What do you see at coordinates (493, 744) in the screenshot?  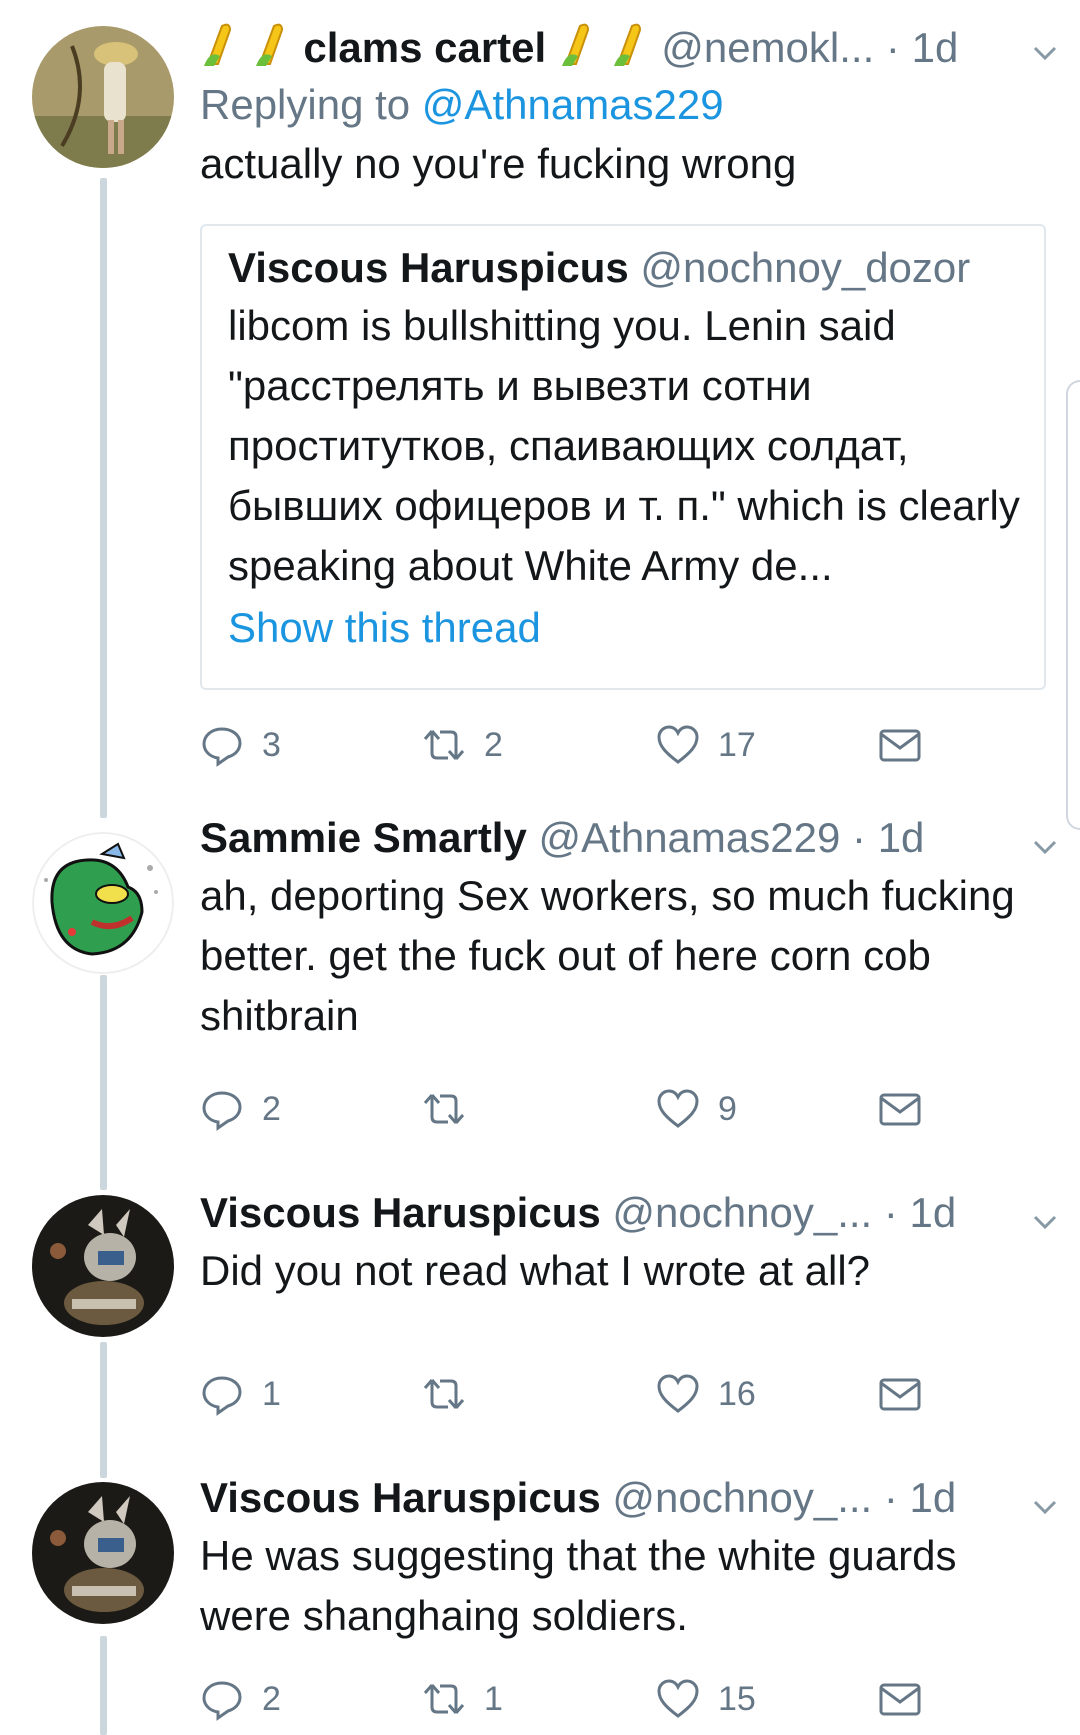 I see `retweet-count: 2` at bounding box center [493, 744].